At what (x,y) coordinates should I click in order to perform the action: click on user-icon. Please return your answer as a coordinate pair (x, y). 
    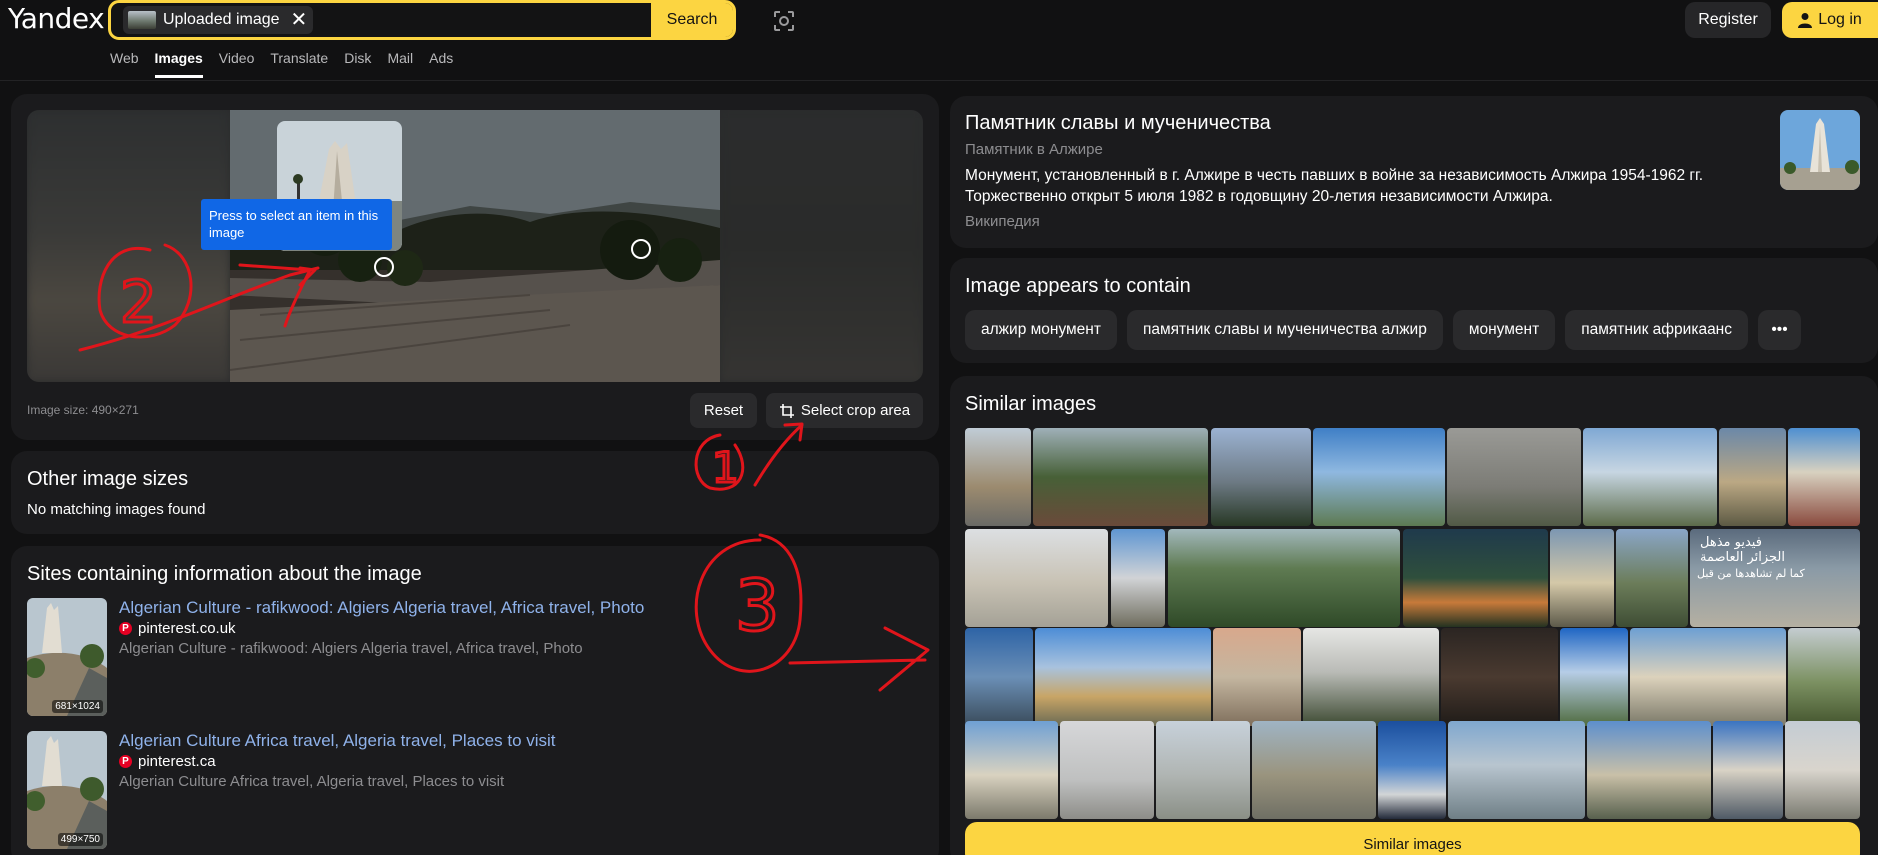
    Looking at the image, I should click on (1805, 20).